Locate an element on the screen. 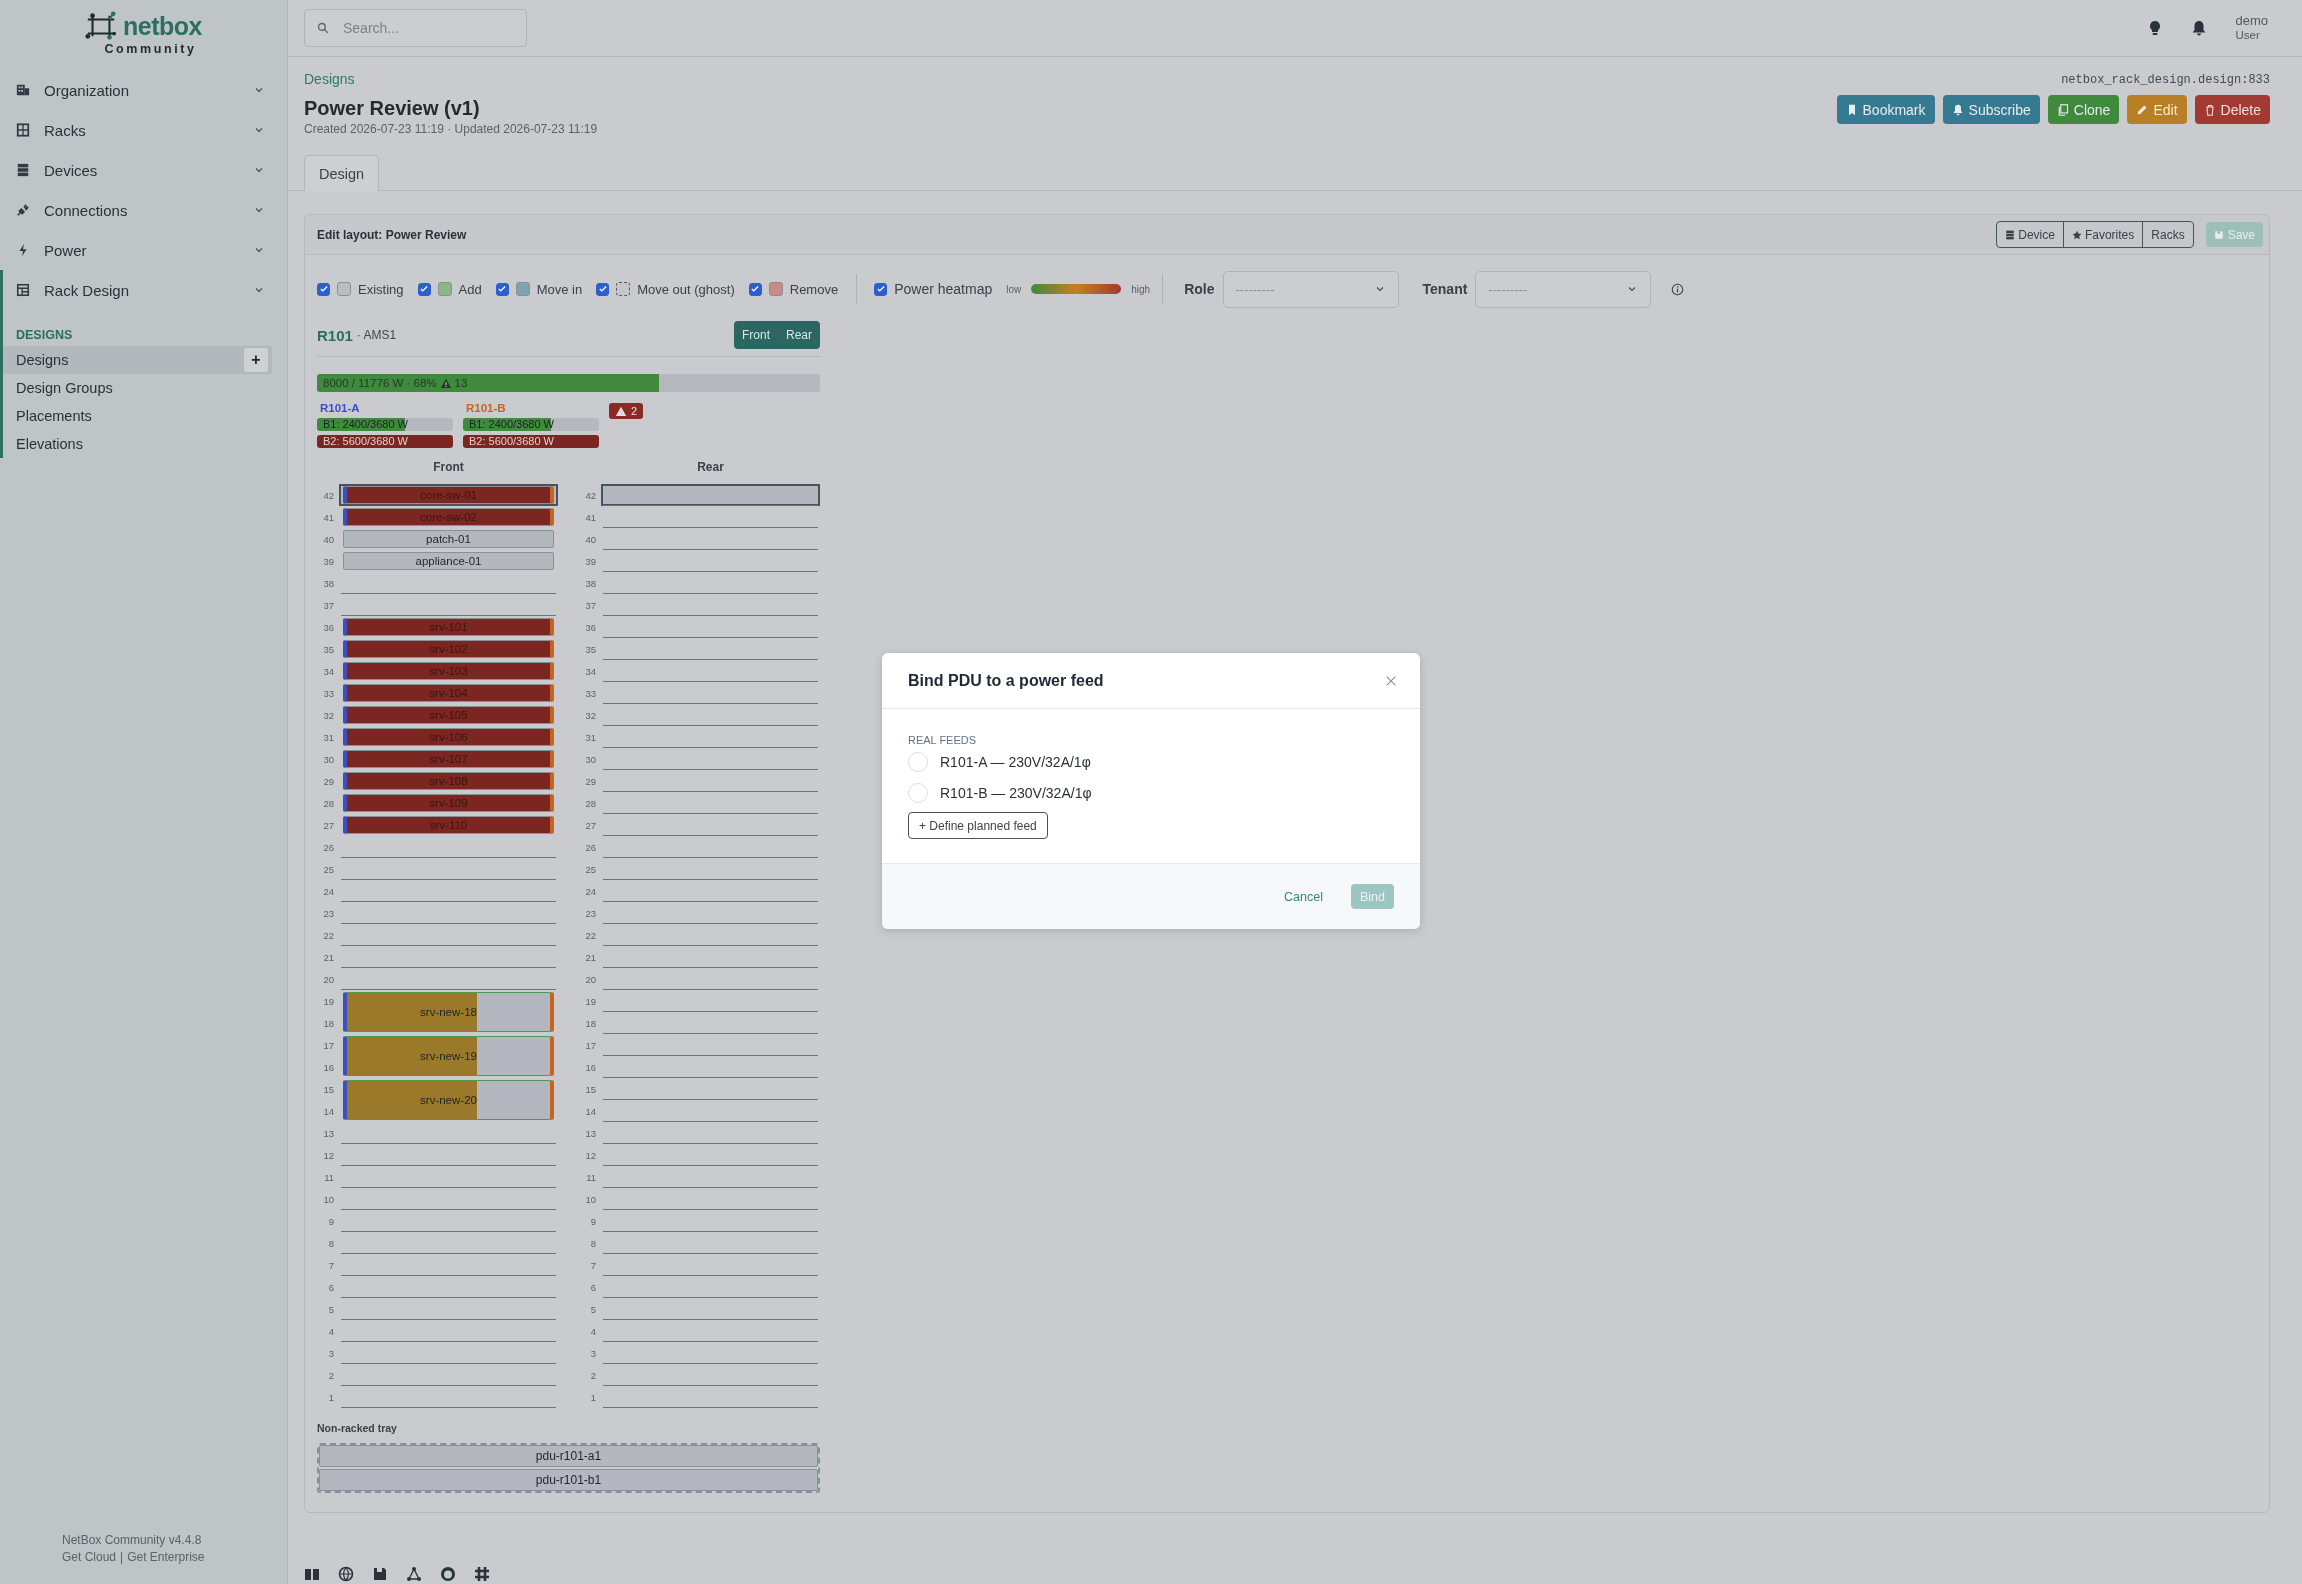 This screenshot has height=1584, width=2302. face-button: Front is located at coordinates (755, 335).